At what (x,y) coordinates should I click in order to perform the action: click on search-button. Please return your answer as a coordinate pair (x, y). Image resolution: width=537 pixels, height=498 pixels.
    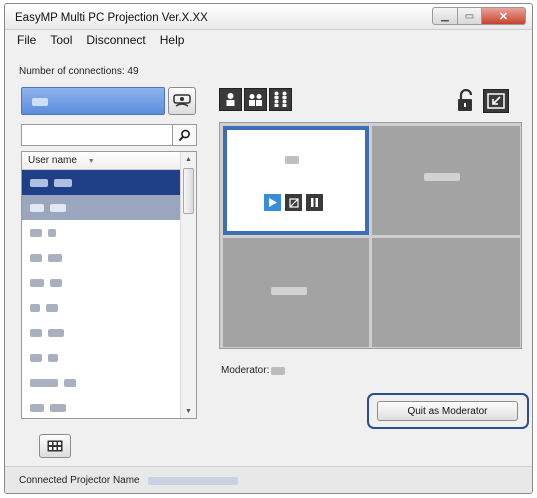
    Looking at the image, I should click on (185, 135).